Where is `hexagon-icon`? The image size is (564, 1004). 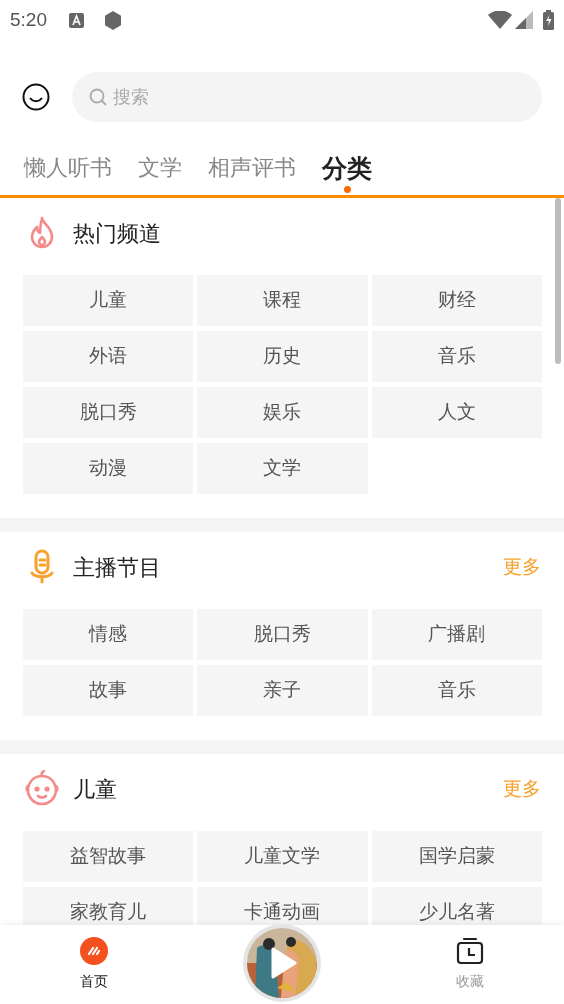
hexagon-icon is located at coordinates (113, 20).